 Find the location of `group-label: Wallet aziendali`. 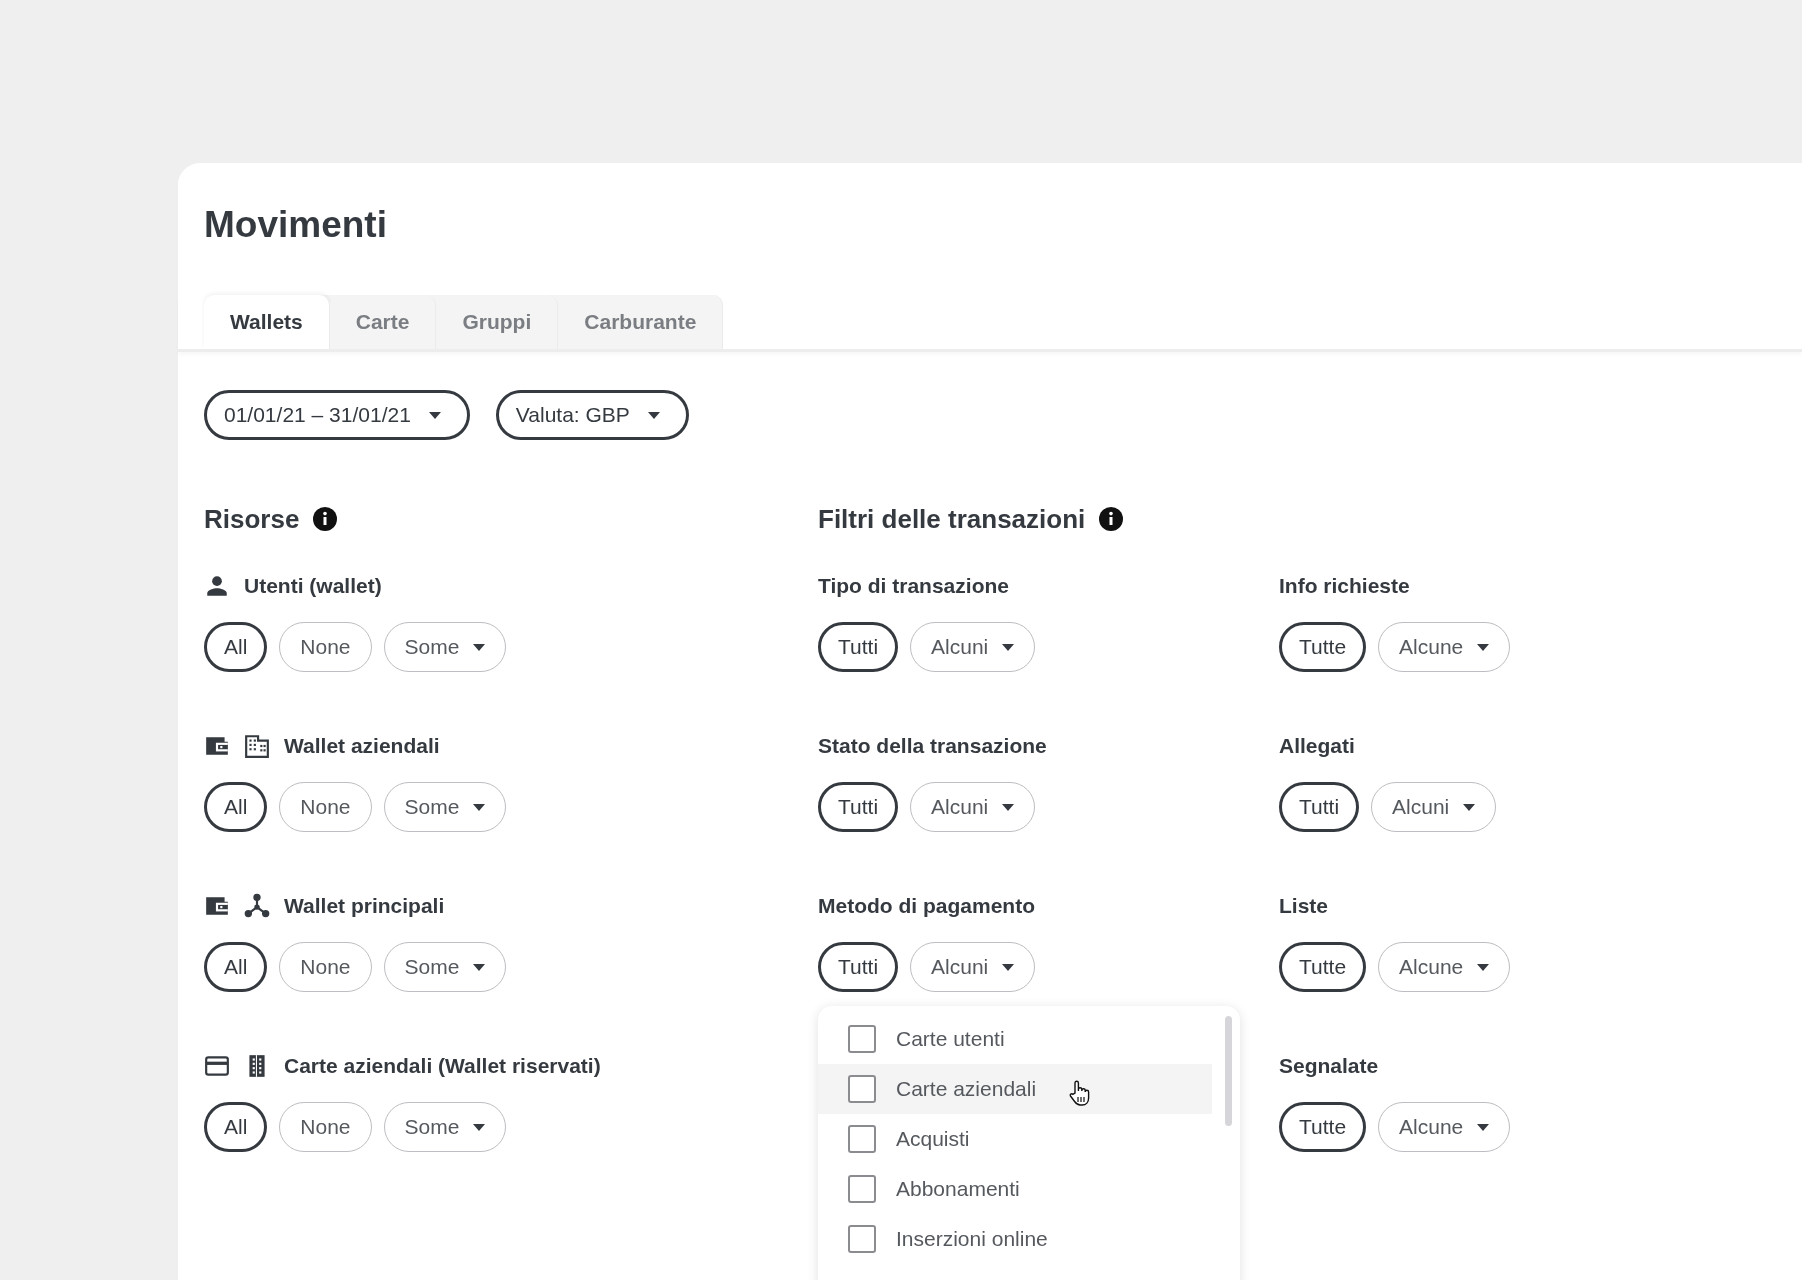

group-label: Wallet aziendali is located at coordinates (362, 746).